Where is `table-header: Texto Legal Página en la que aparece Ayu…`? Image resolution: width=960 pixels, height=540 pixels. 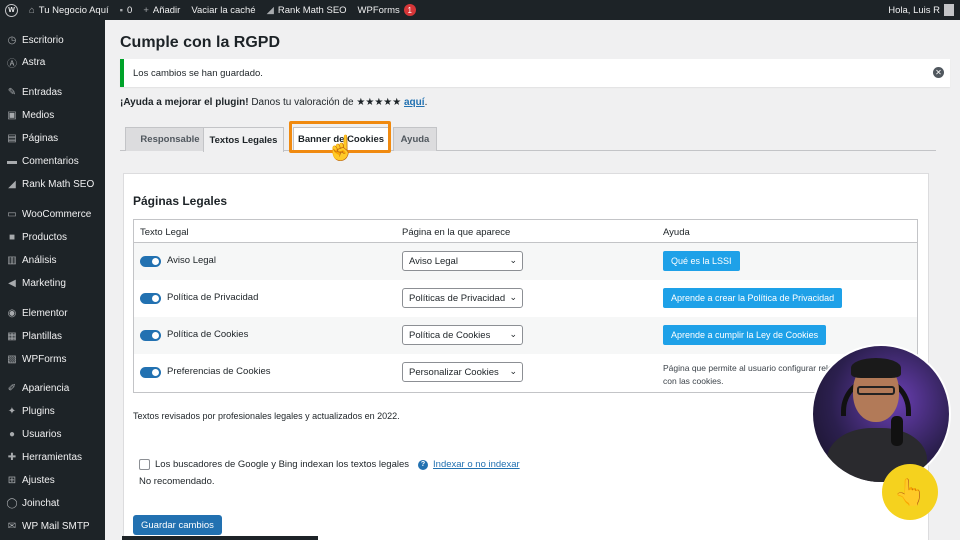
table-header: Texto Legal Página en la que aparece Ayu… is located at coordinates (525, 231).